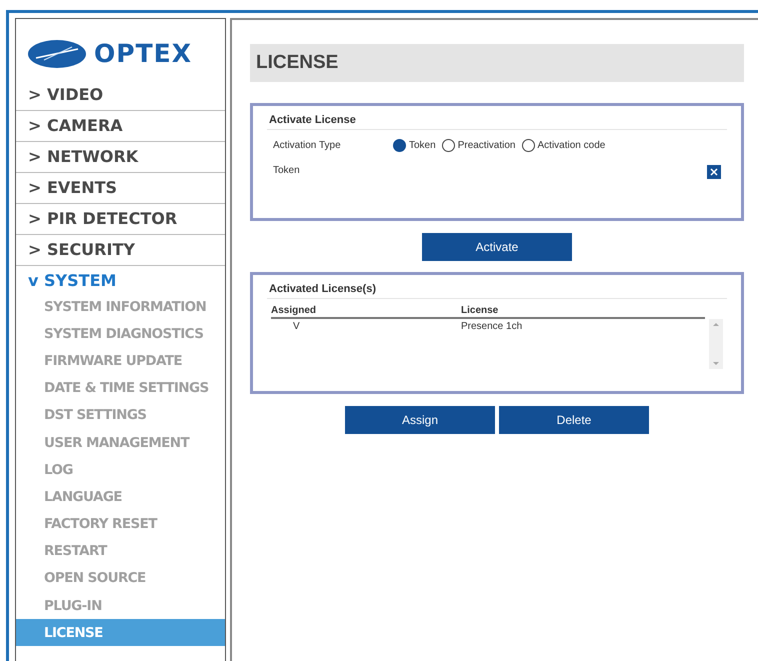  Describe the element at coordinates (120, 606) in the screenshot. I see `submenu-item: PLUG-IN` at that location.